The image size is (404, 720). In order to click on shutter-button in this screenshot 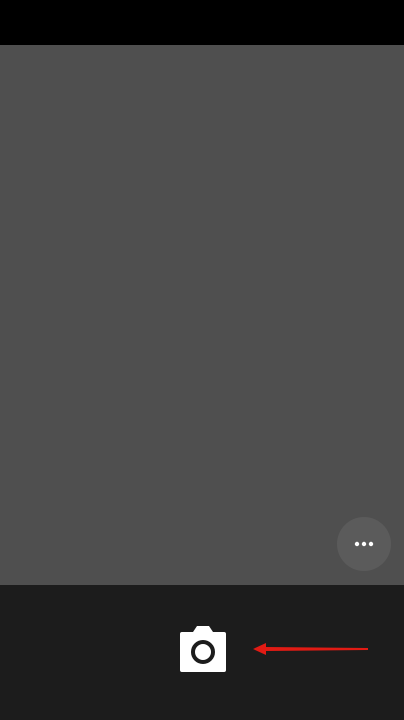, I will do `click(203, 650)`.